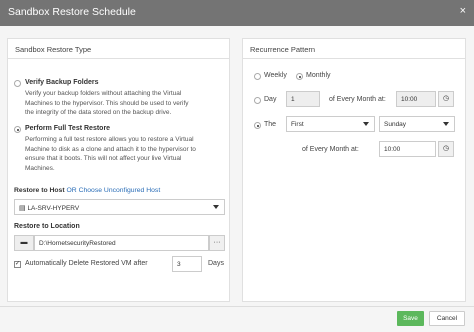  Describe the element at coordinates (120, 190) in the screenshot. I see `choose-unconfigured-host-link: Choose Unconfigured Host` at that location.